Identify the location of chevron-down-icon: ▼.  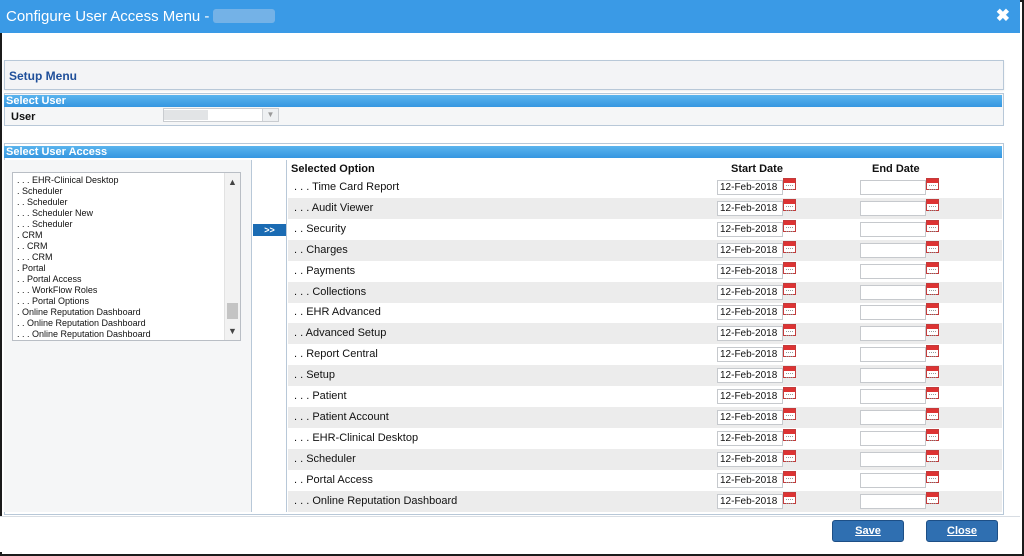
(270, 115).